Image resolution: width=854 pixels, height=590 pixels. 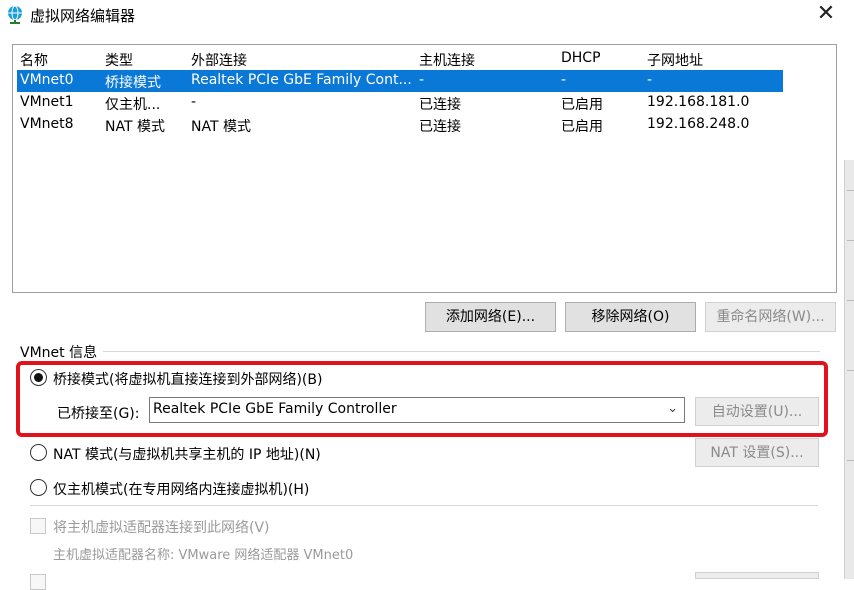 I want to click on nat-mode-label: NAT 模式(与虚拟机共享主机的 IP 地址)(N), so click(x=187, y=454).